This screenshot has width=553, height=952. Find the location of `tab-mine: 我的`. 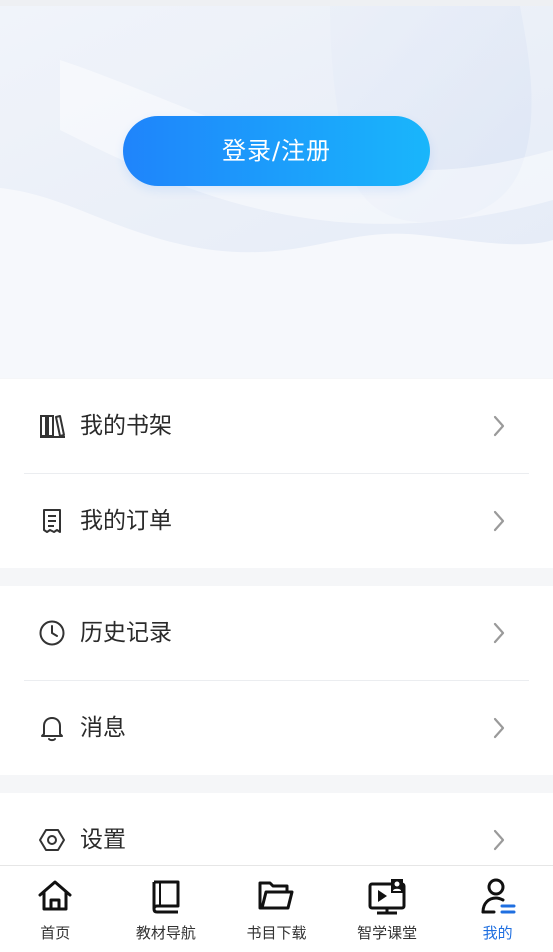

tab-mine: 我的 is located at coordinates (497, 909).